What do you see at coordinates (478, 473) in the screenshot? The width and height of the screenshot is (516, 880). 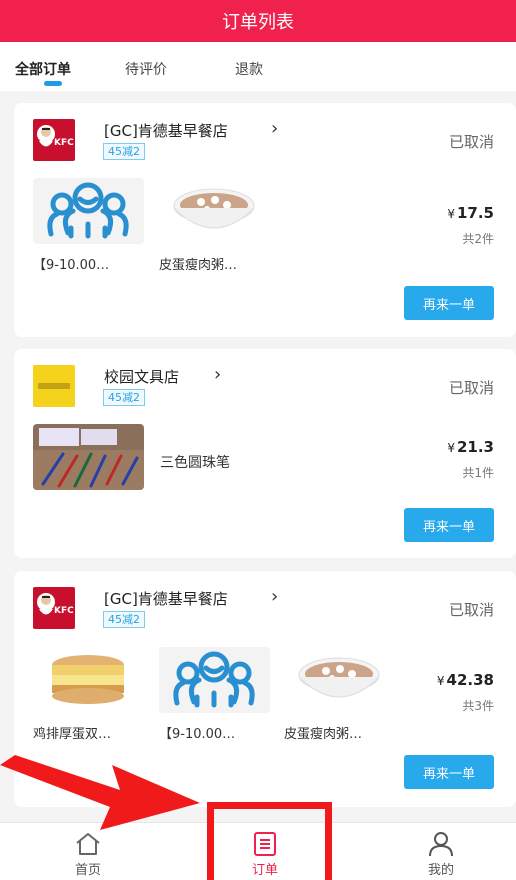 I see `item-count: 共1件` at bounding box center [478, 473].